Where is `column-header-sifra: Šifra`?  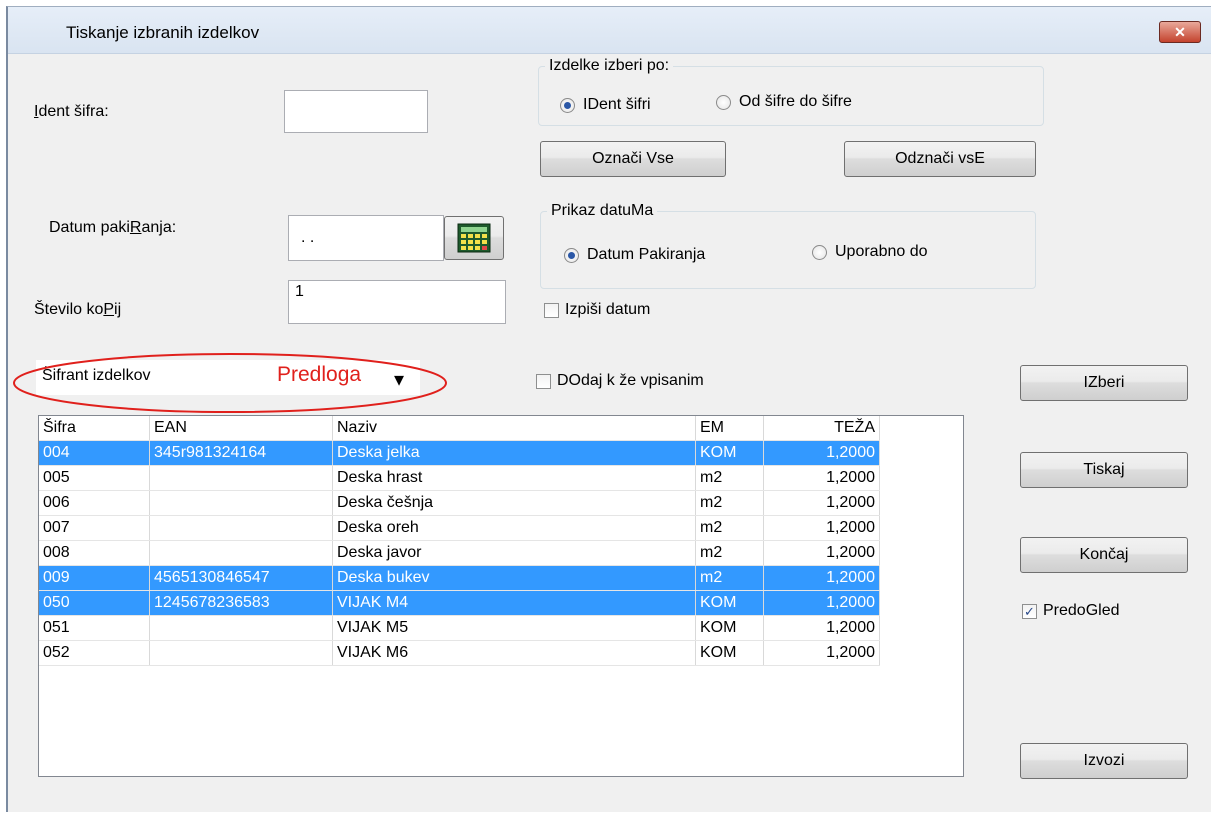 column-header-sifra: Šifra is located at coordinates (94, 428).